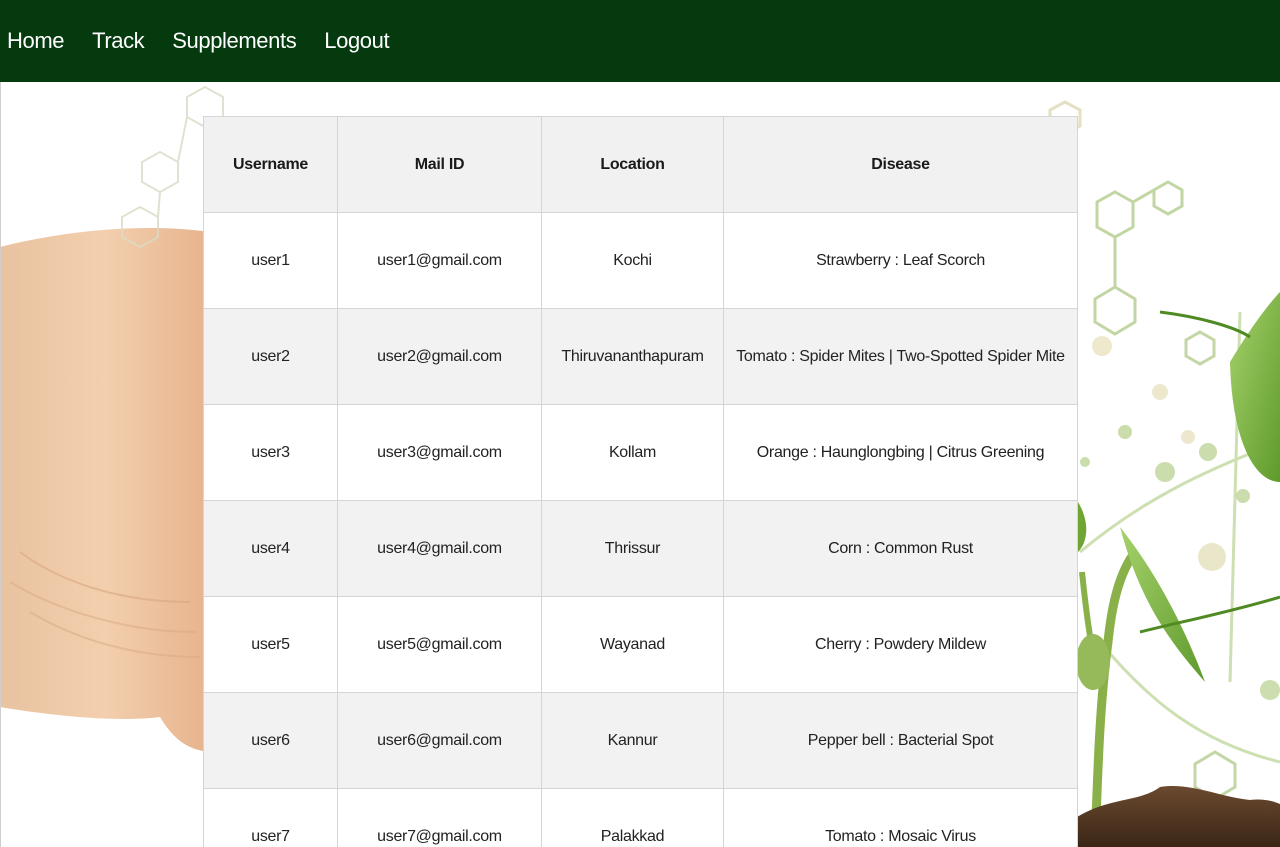  I want to click on cell-disease: Corn : Common Rust, so click(900, 548).